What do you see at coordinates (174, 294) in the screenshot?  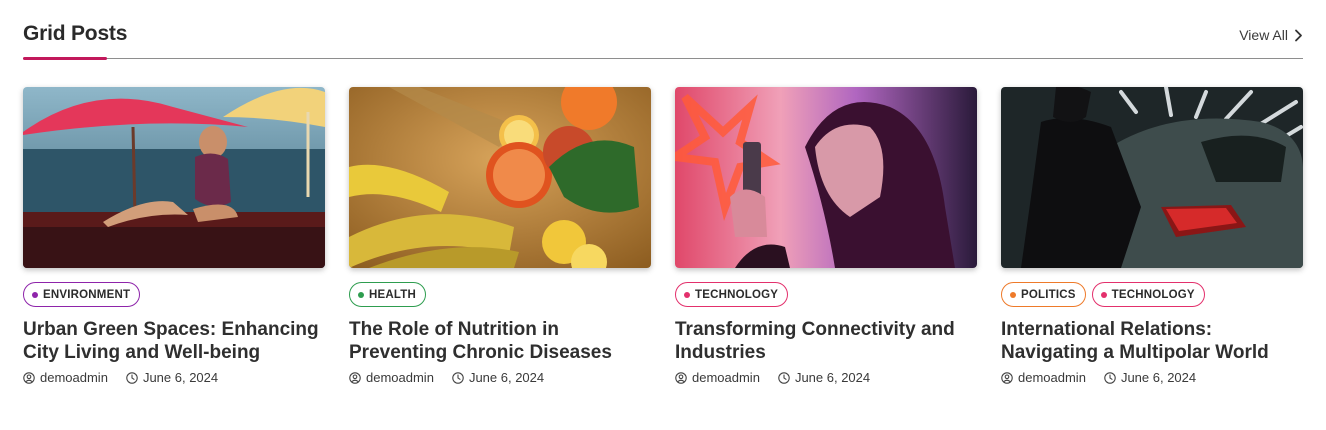 I see `post-tags: ENVIRONMENT` at bounding box center [174, 294].